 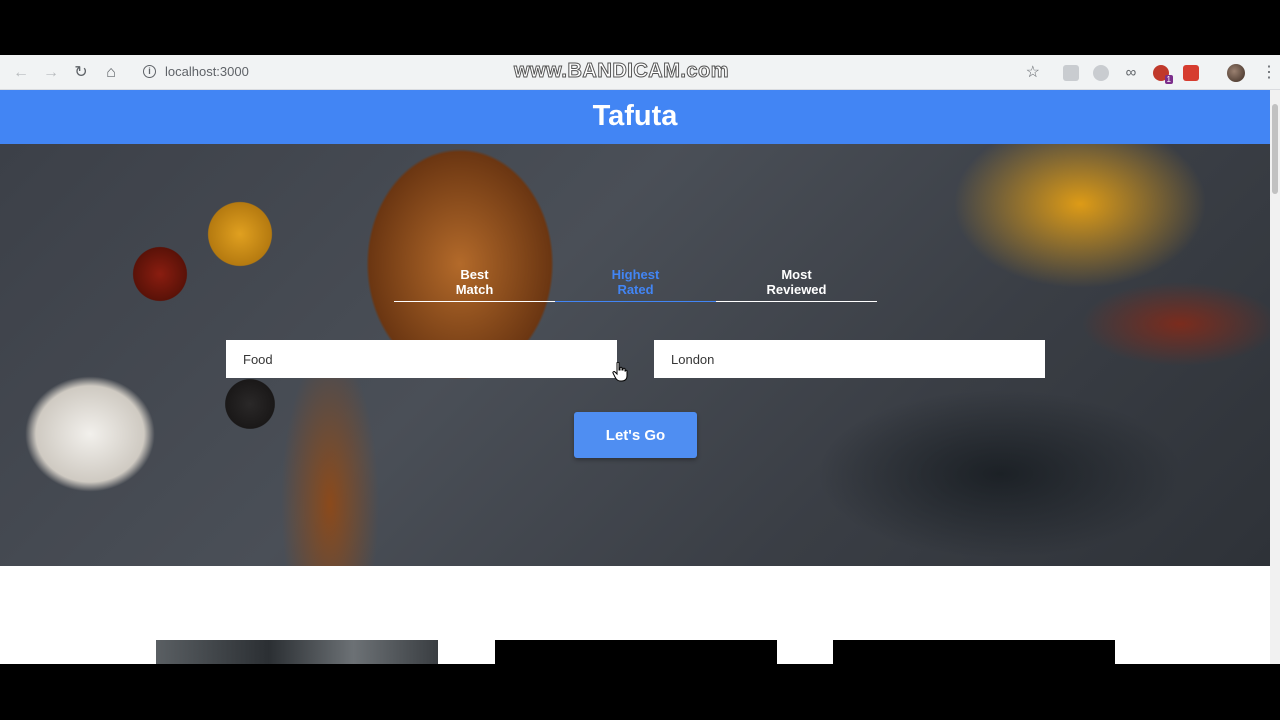 I want to click on location-input, so click(x=849, y=359).